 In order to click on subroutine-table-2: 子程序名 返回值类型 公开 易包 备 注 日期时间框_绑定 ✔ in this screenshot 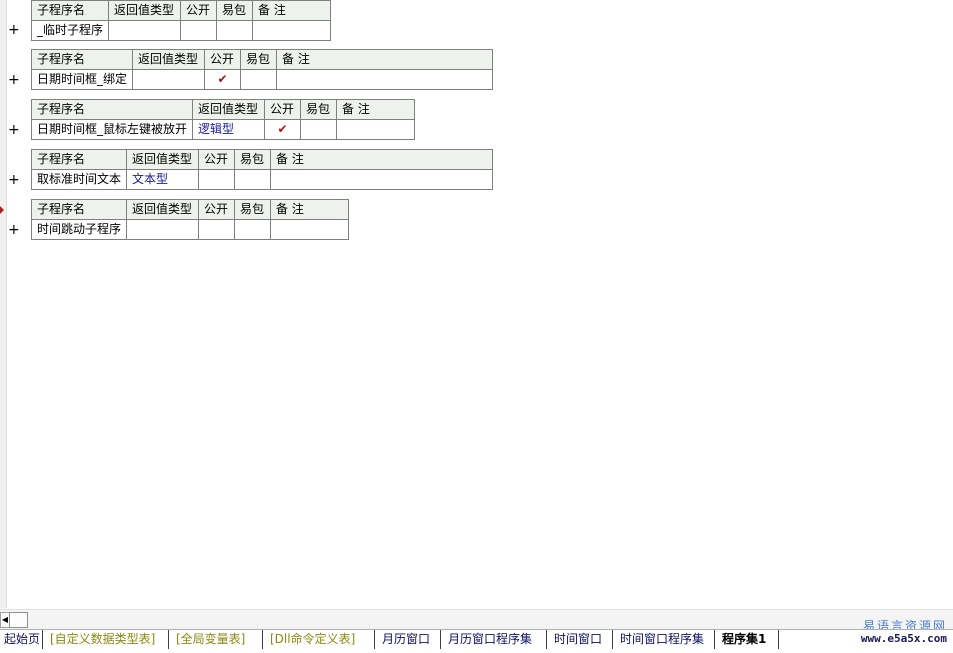, I will do `click(262, 69)`.